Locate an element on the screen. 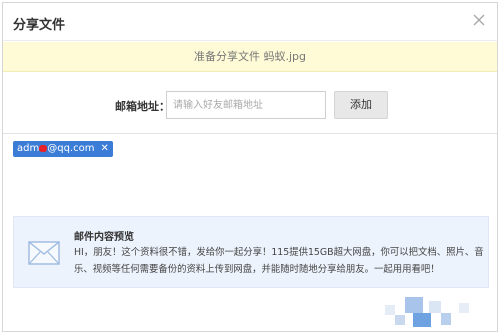 Image resolution: width=500 pixels, height=334 pixels. share-file-notice: 准备分享文件 蚂蚁.jpg is located at coordinates (250, 57).